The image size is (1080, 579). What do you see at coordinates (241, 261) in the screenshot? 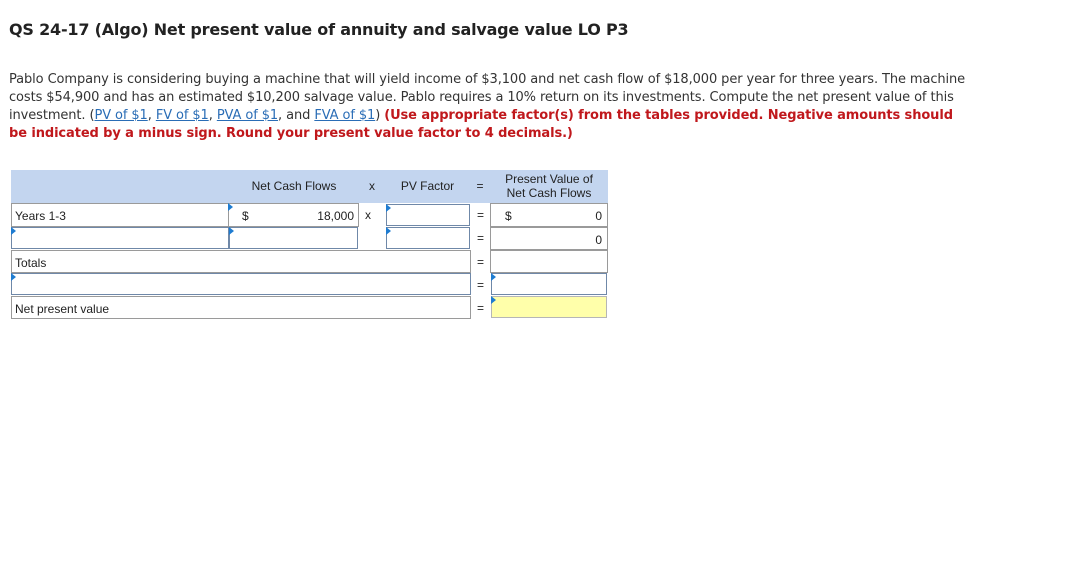
I see `totals-row-cell: Totals` at bounding box center [241, 261].